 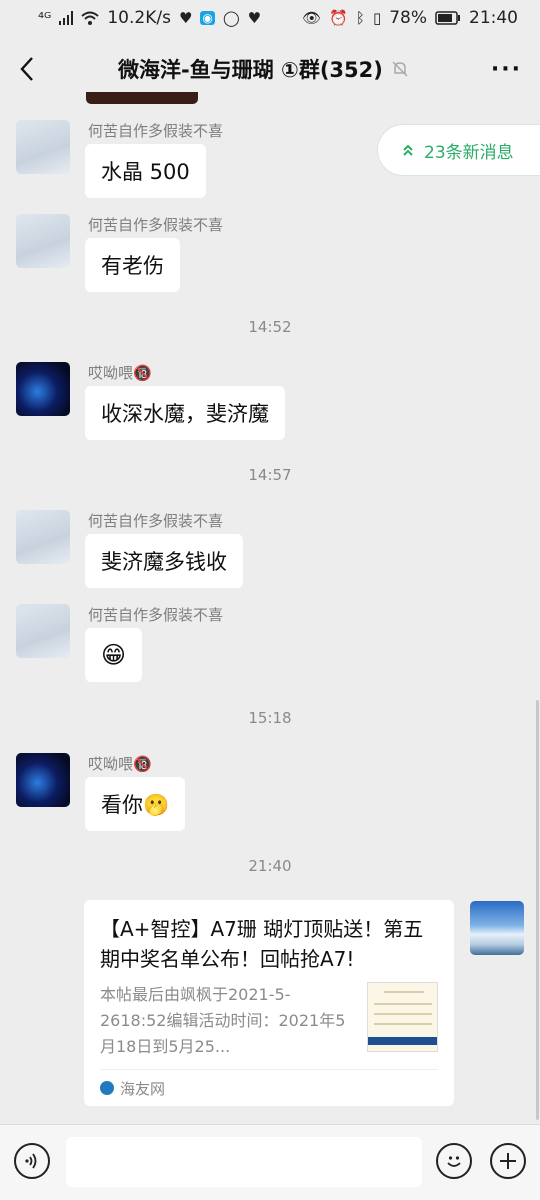 I want to click on self-avatar, so click(x=497, y=928).